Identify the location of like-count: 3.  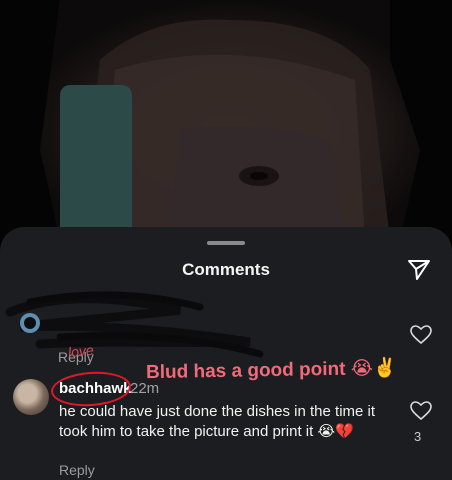
(418, 436).